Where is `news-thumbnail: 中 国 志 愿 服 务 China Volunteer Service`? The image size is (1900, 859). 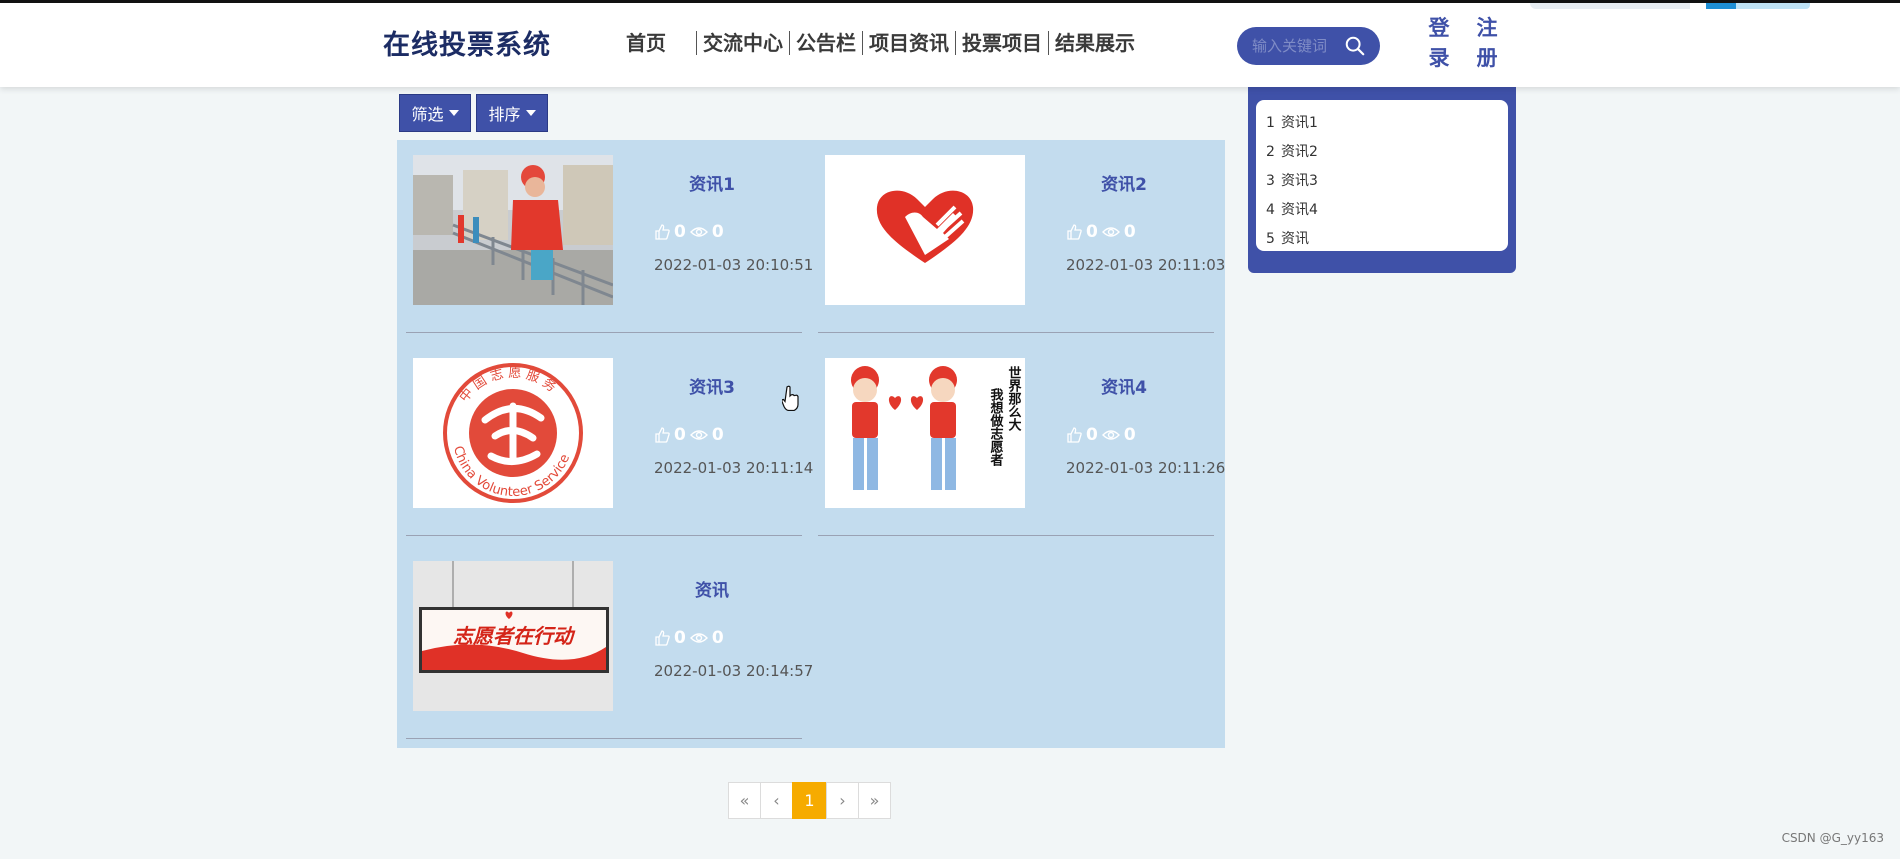
news-thumbnail: 中 国 志 愿 服 务 China Volunteer Service is located at coordinates (513, 433).